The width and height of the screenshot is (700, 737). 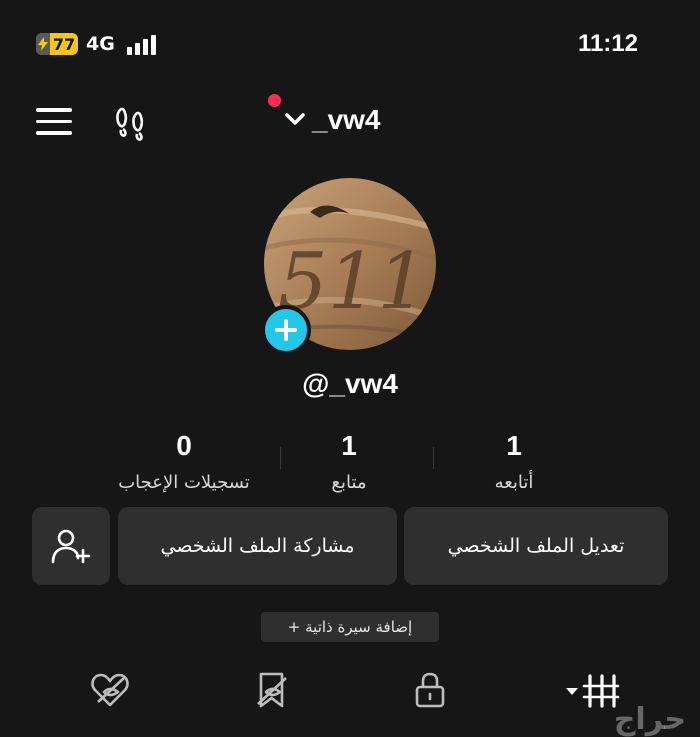 I want to click on charging-icon, so click(x=43, y=44).